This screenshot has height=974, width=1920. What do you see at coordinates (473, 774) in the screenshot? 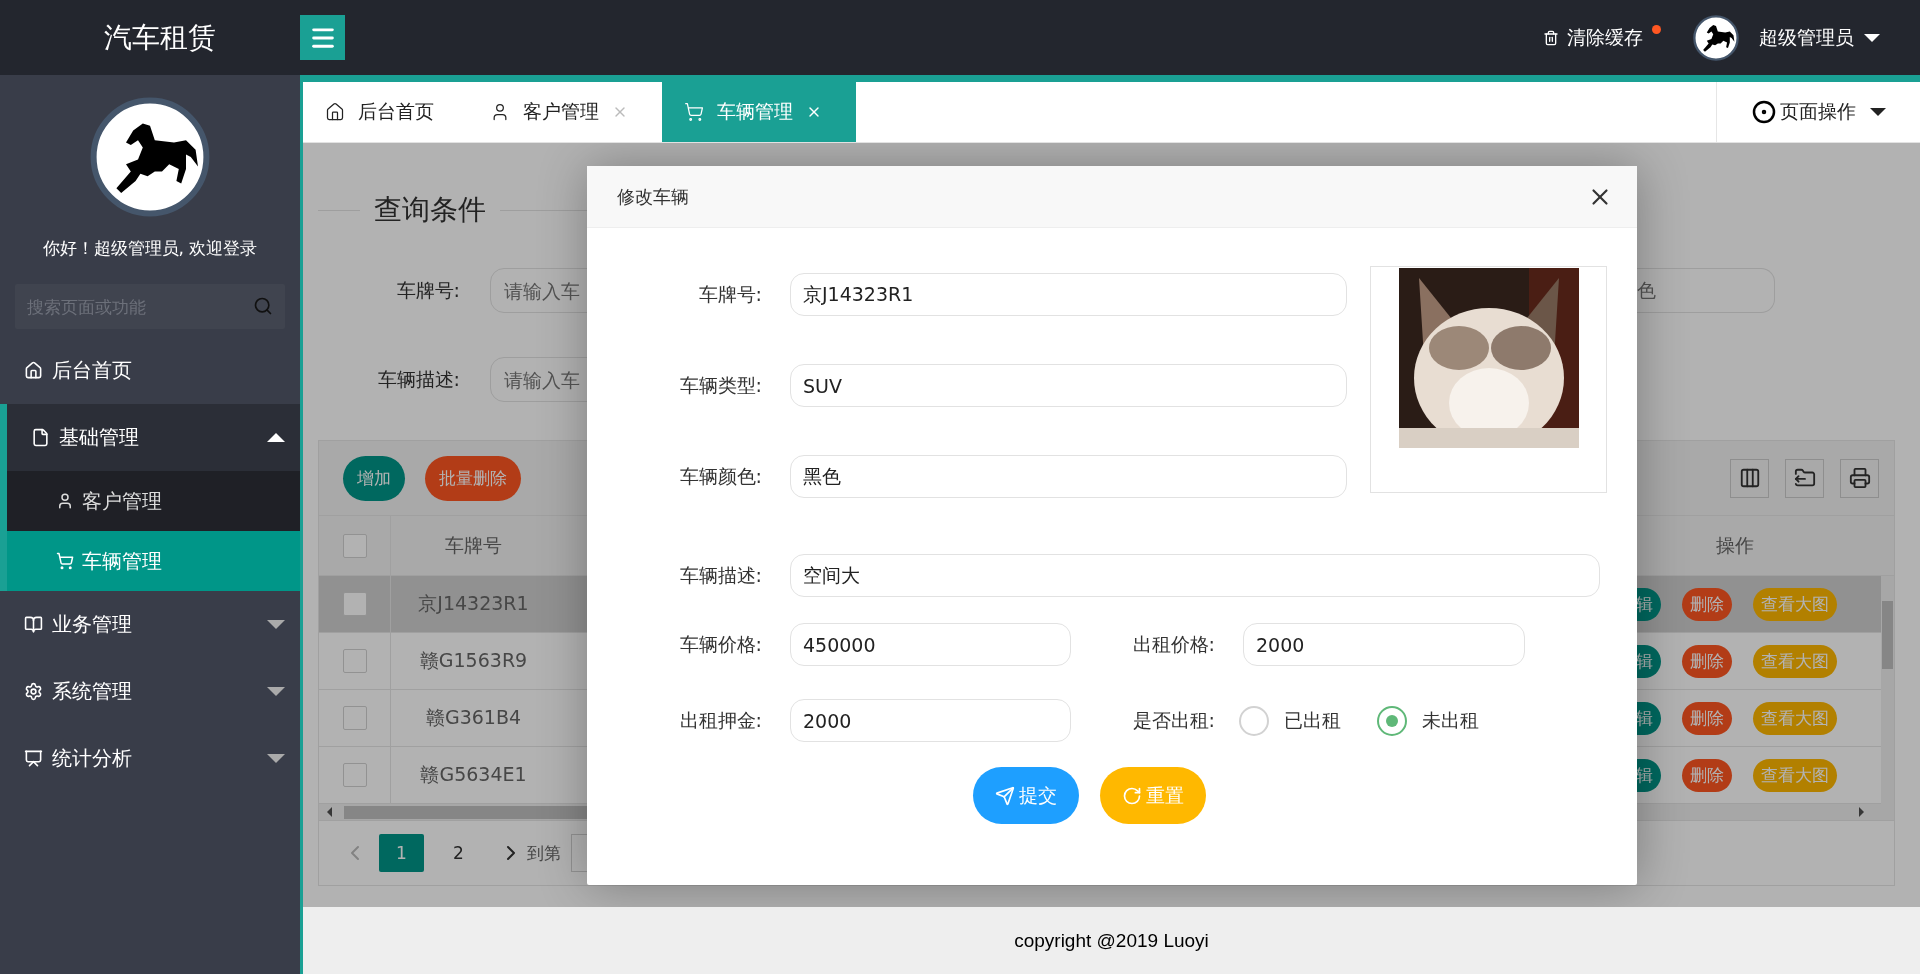
I see `table-cell-text: 赣G5634E1` at bounding box center [473, 774].